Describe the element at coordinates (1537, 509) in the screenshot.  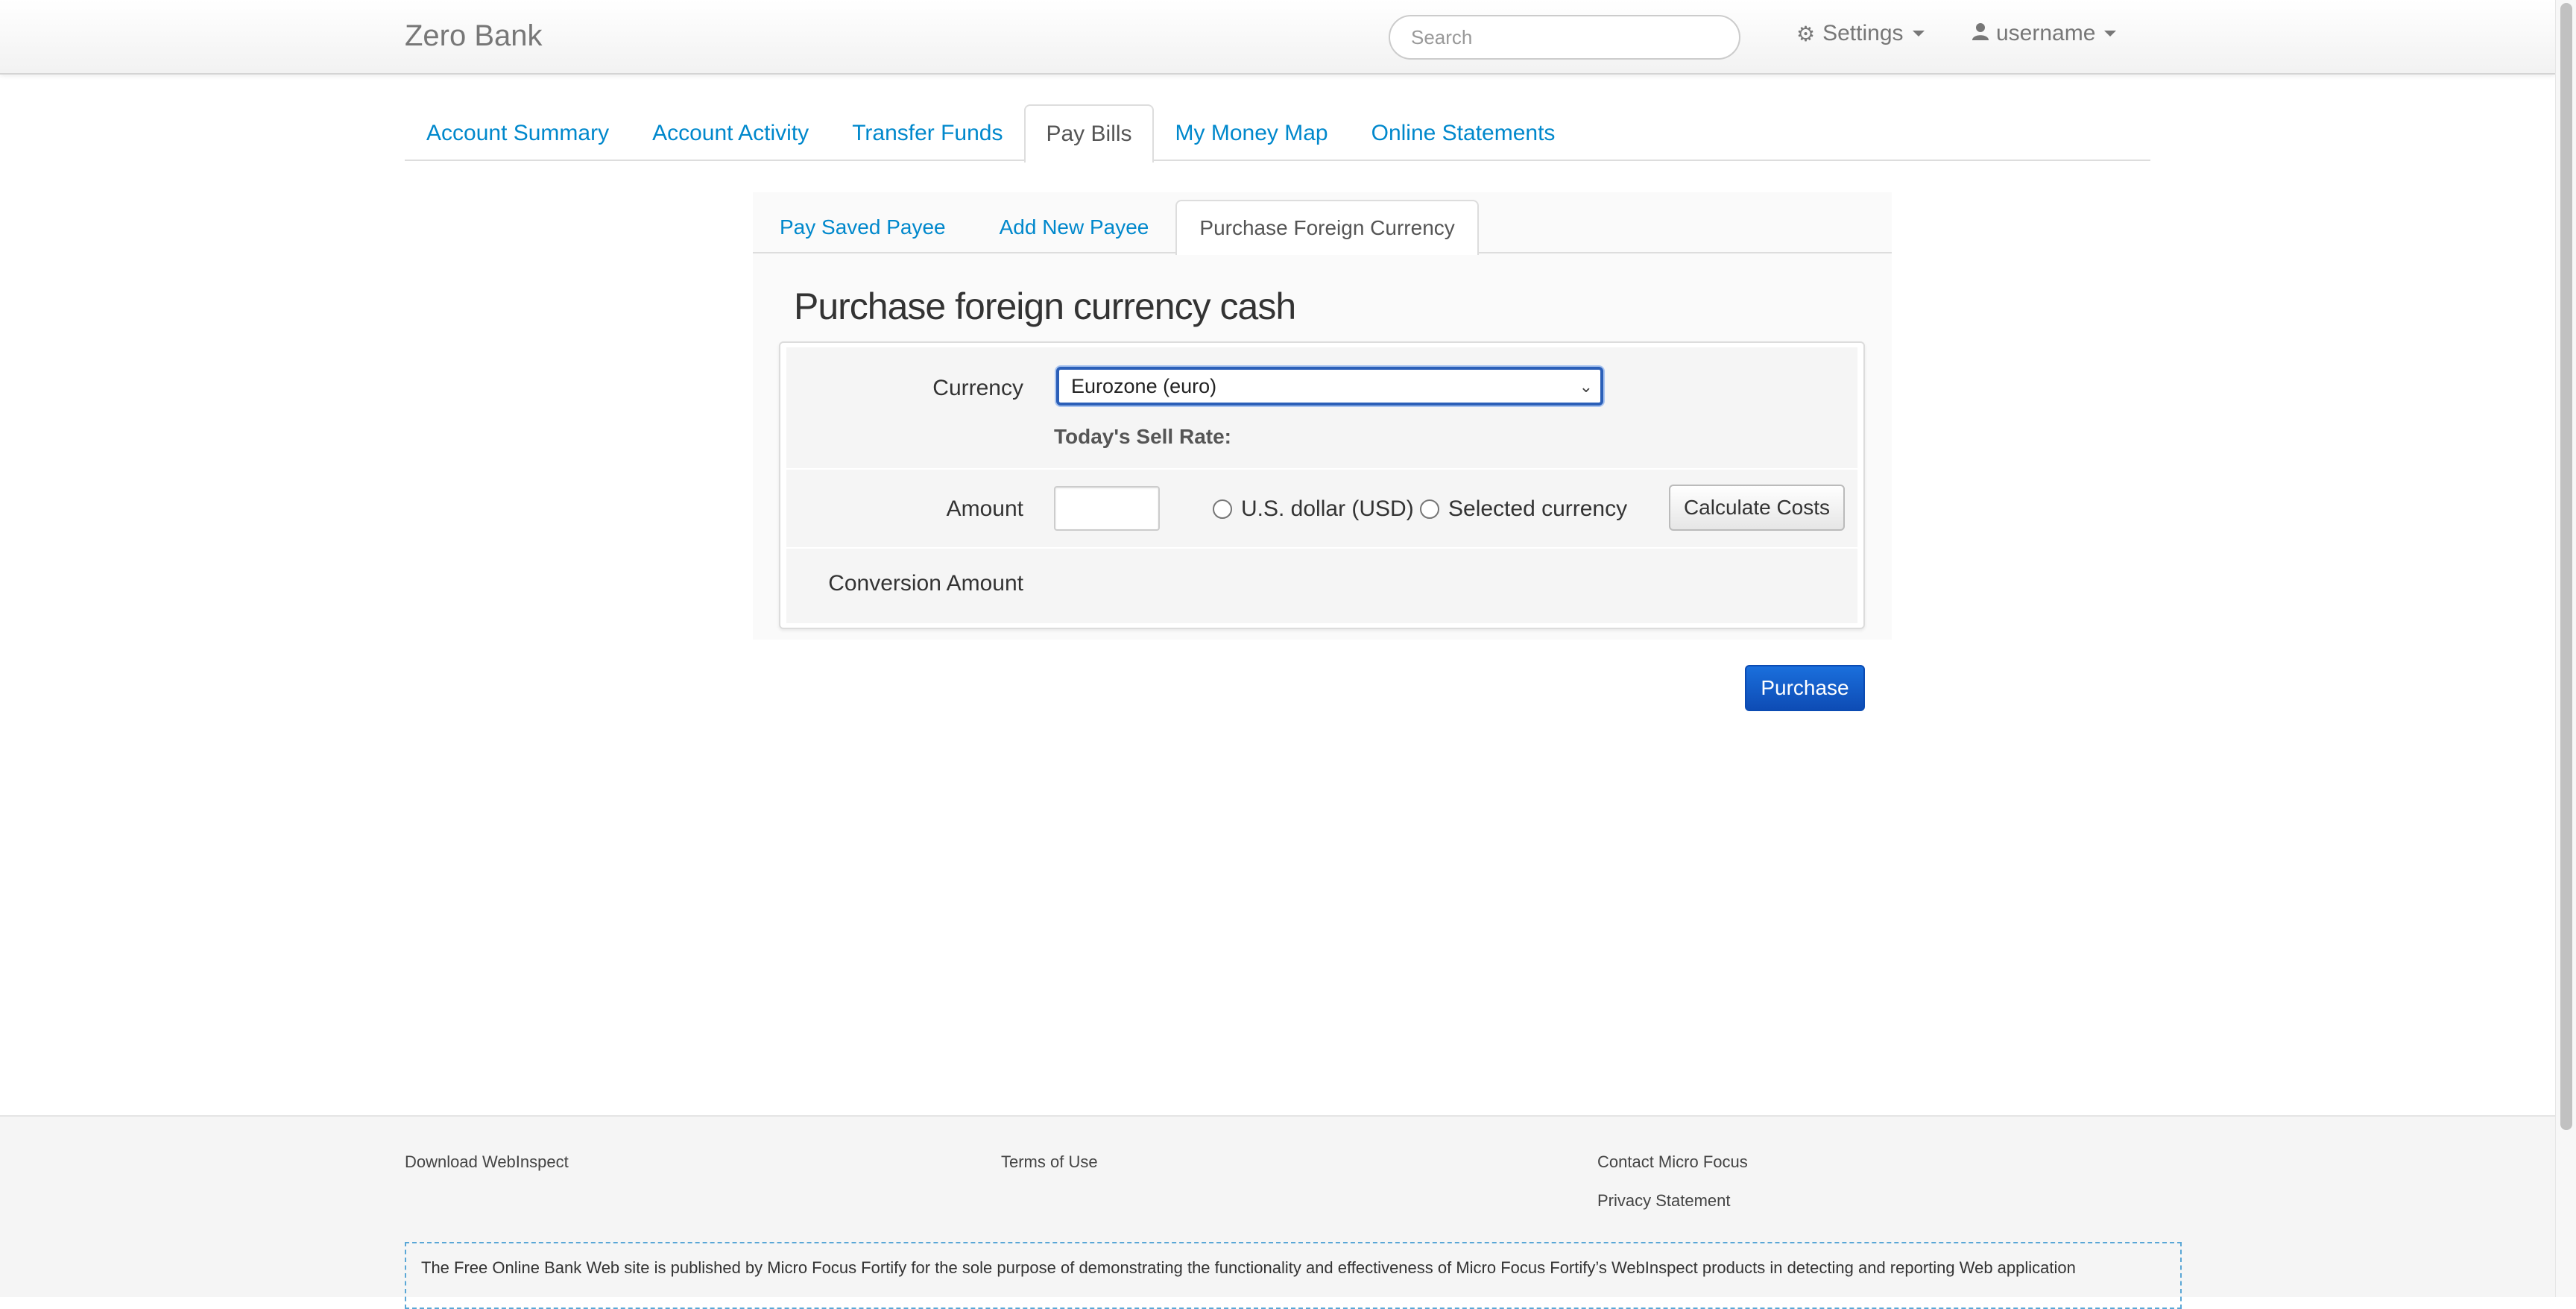
I see `radio-selected-currency-label: Selected currency` at that location.